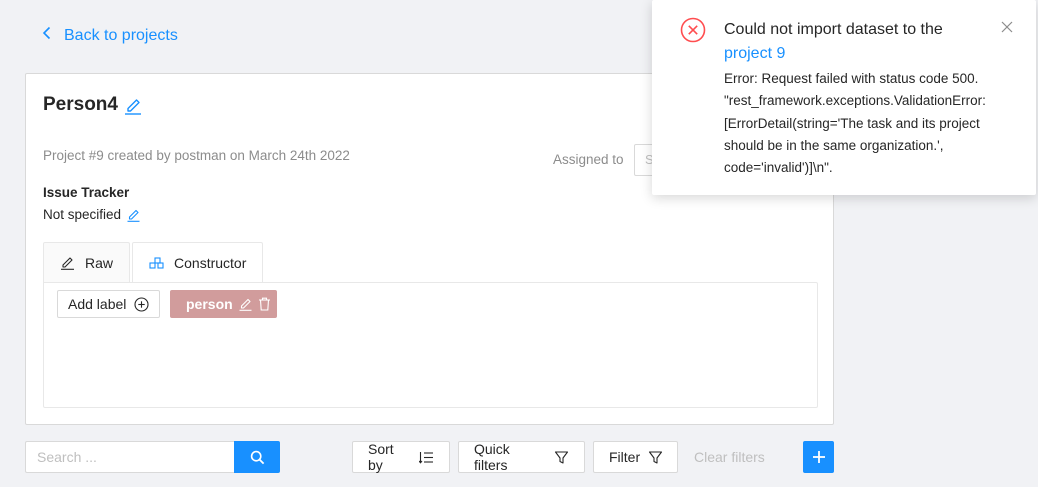 Image resolution: width=1038 pixels, height=487 pixels. I want to click on label-editor-tabs: Raw Constructor, so click(153, 262).